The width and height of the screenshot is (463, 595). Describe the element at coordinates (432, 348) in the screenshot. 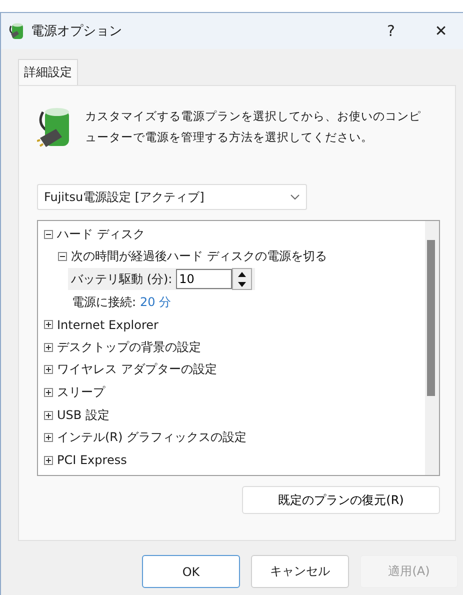

I see `scrollbar` at that location.